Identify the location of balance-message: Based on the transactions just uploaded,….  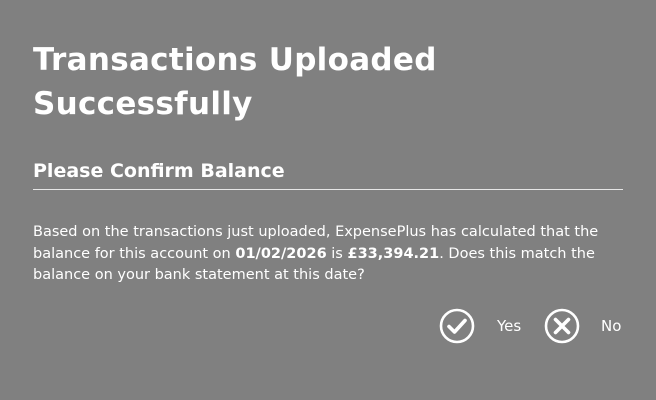
(328, 254).